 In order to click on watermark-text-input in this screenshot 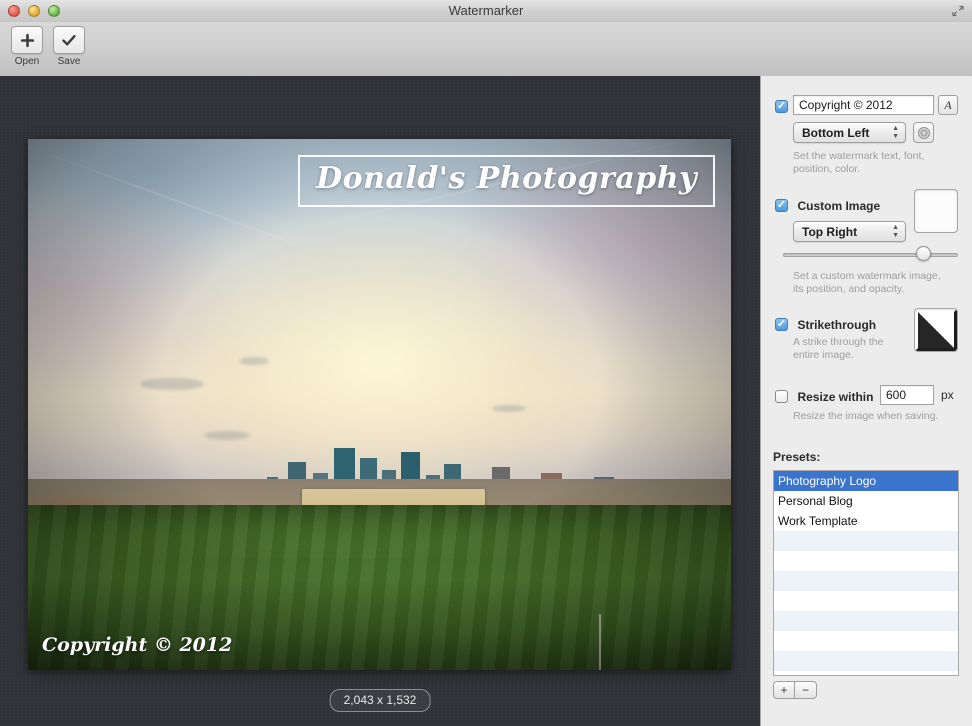, I will do `click(863, 105)`.